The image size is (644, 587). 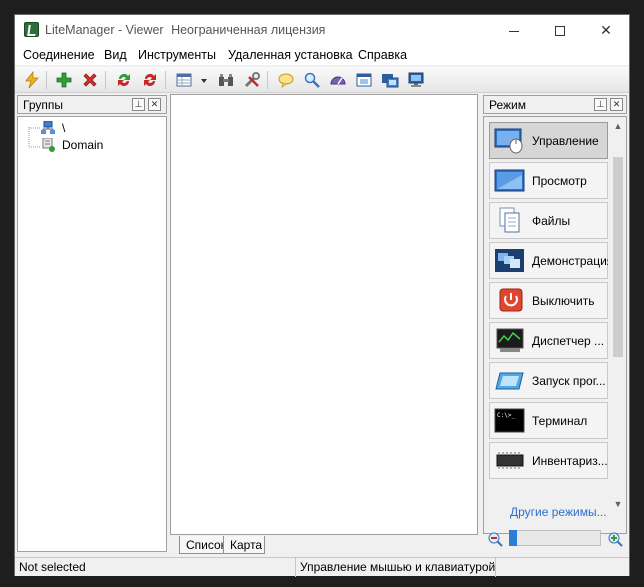 What do you see at coordinates (104, 30) in the screenshot?
I see `app-title: LiteManager - Viewer` at bounding box center [104, 30].